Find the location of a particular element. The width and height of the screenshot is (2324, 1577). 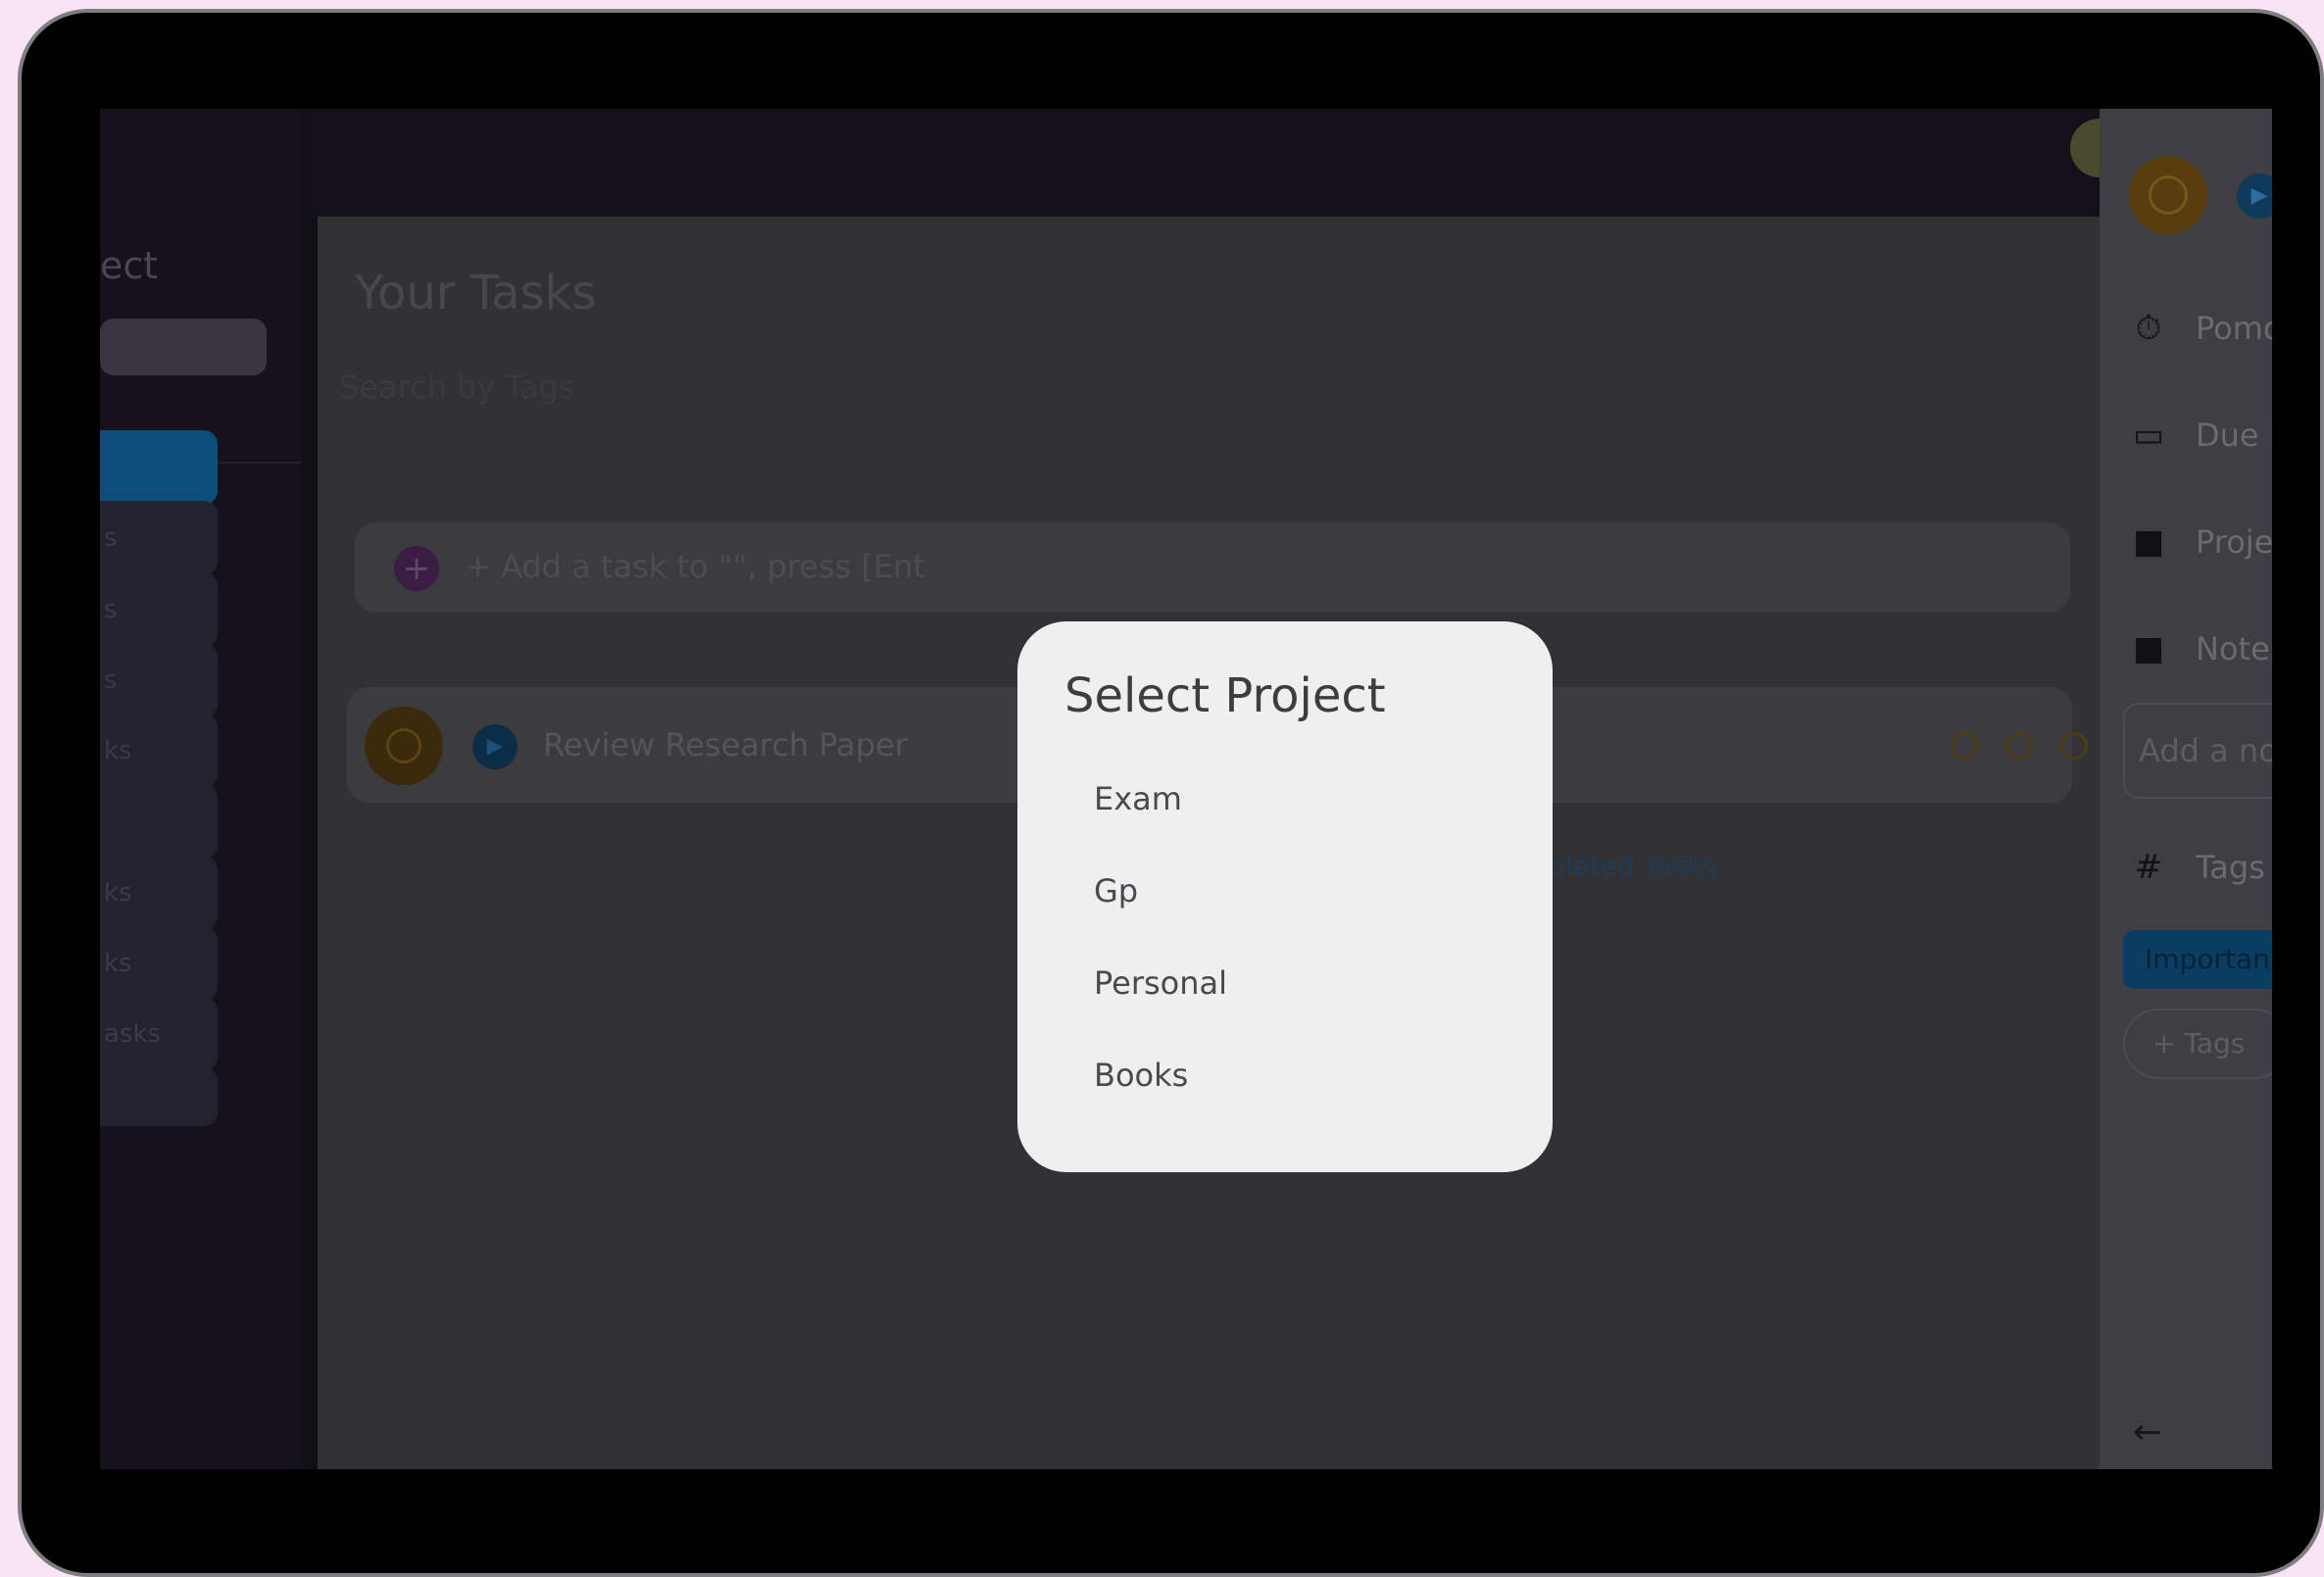

sidebar: ect s s s ks ks ks asks is located at coordinates (200, 789).